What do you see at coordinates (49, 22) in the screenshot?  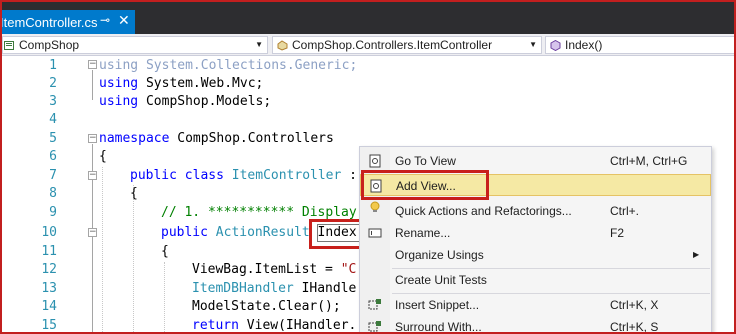 I see `tab-title: ItemController.cs` at bounding box center [49, 22].